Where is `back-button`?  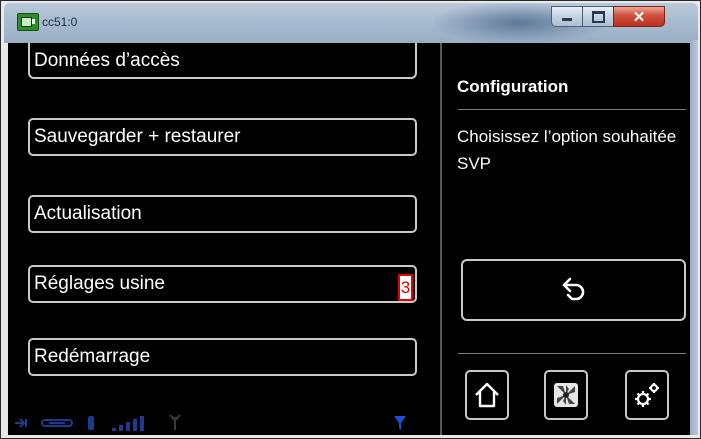 back-button is located at coordinates (573, 290).